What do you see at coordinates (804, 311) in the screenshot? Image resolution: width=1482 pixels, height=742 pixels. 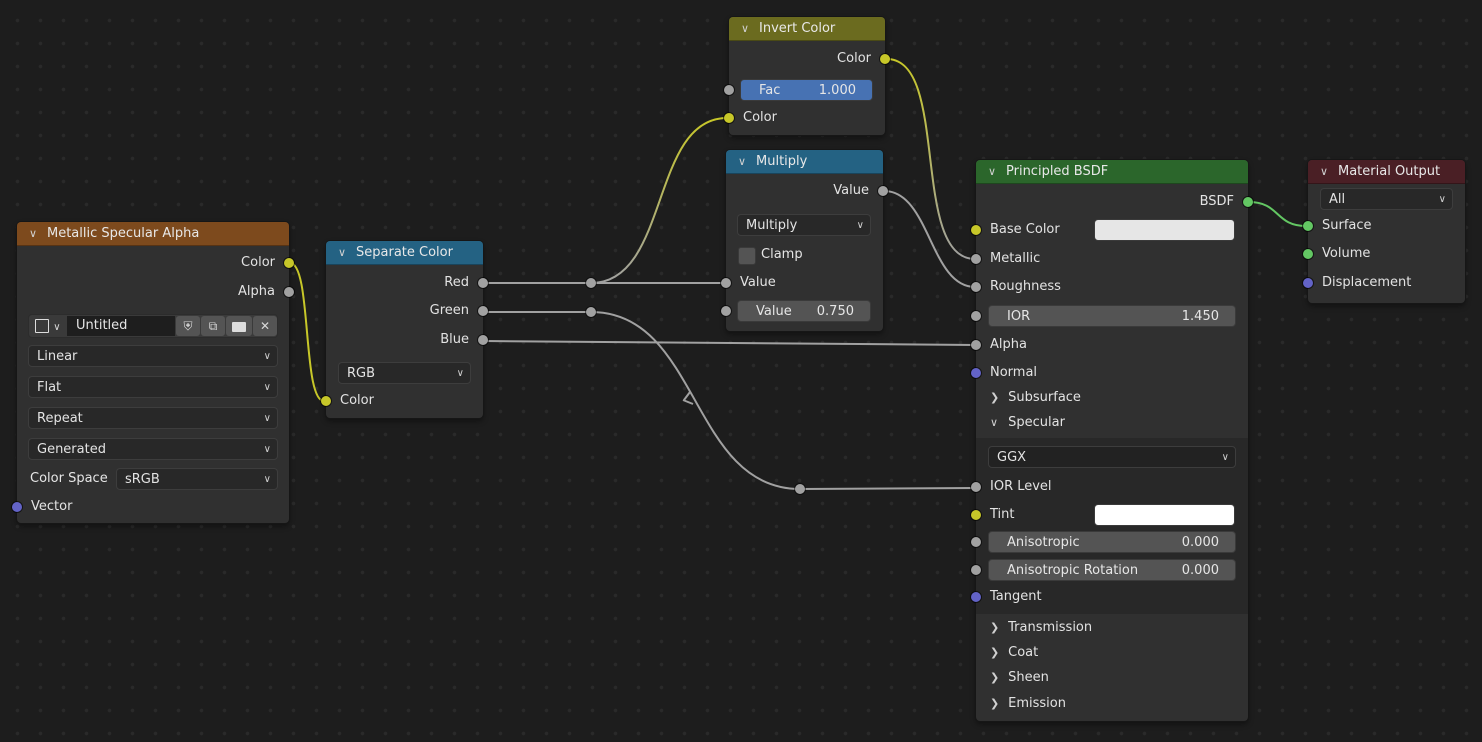 I see `value-field: Value 0.750` at bounding box center [804, 311].